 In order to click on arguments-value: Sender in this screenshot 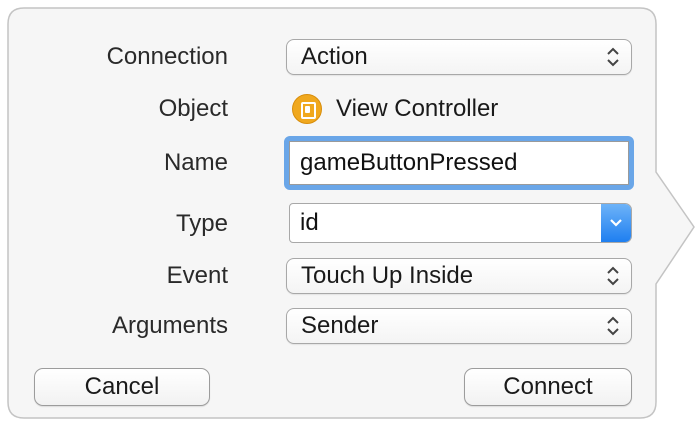, I will do `click(340, 325)`.